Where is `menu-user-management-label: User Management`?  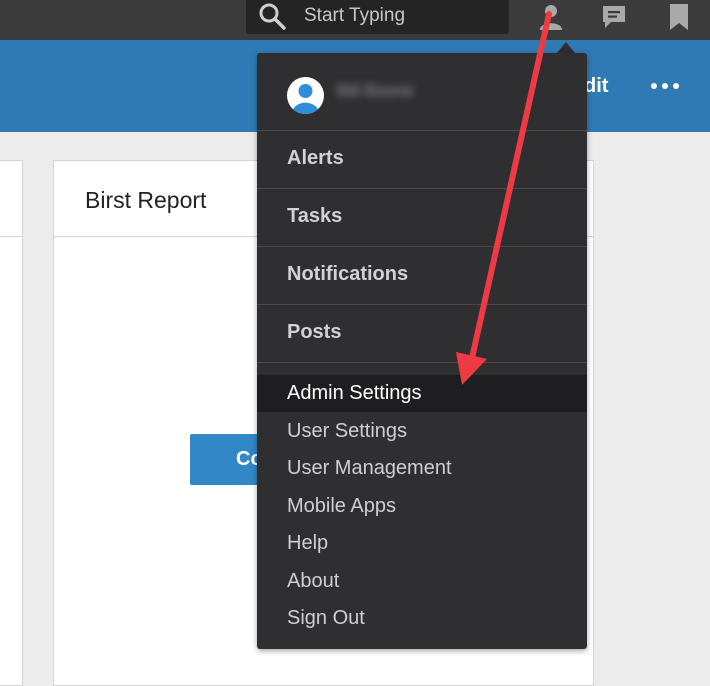 menu-user-management-label: User Management is located at coordinates (369, 468).